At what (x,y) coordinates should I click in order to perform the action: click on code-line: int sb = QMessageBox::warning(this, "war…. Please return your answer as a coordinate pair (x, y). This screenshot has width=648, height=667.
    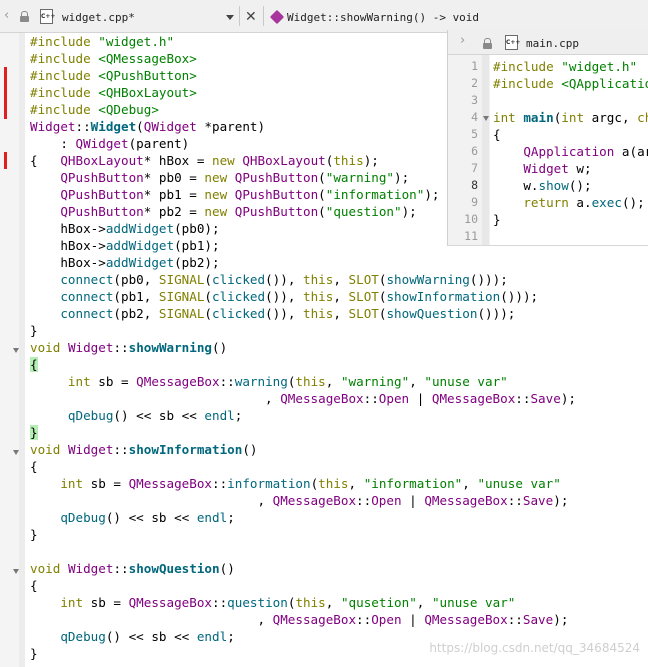
    Looking at the image, I should click on (287, 381).